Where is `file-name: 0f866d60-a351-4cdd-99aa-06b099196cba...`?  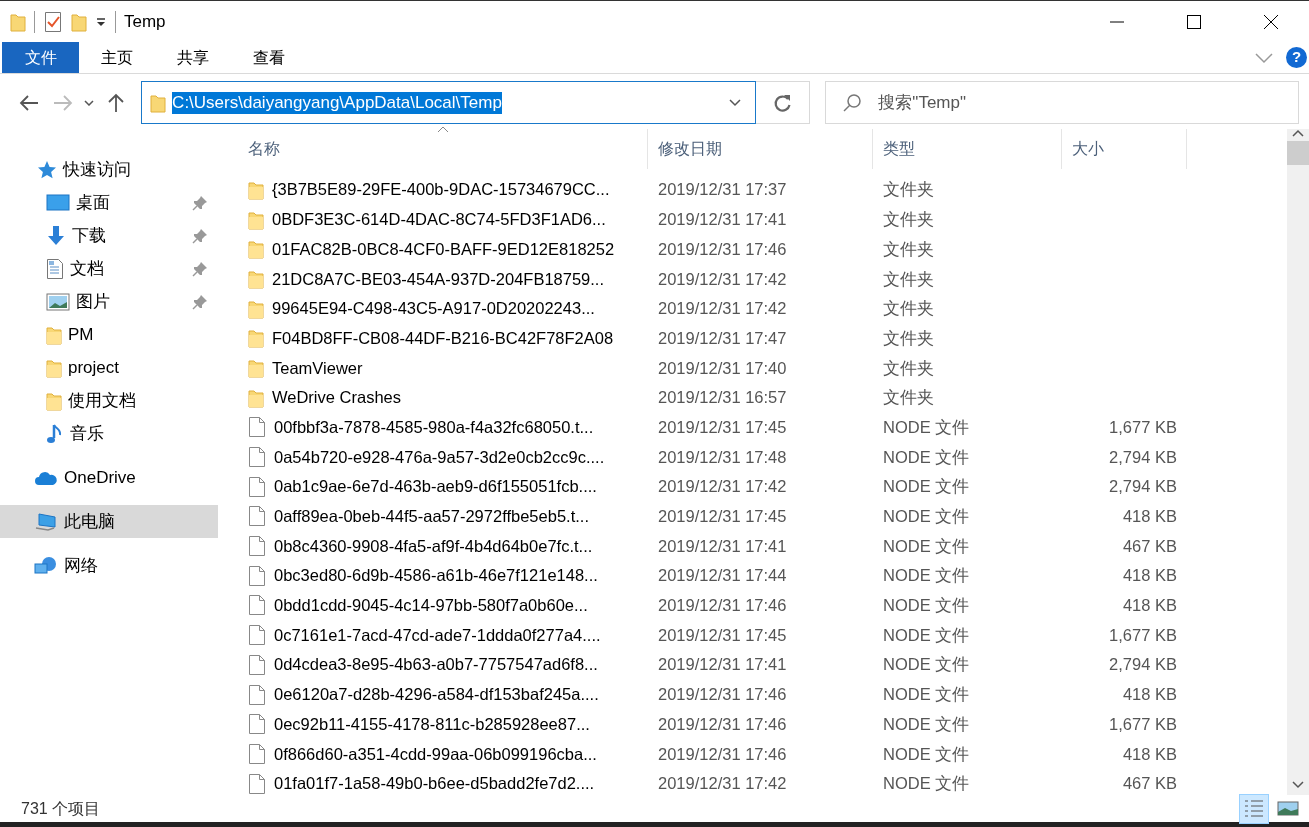
file-name: 0f866d60-a351-4cdd-99aa-06b099196cba... is located at coordinates (435, 754).